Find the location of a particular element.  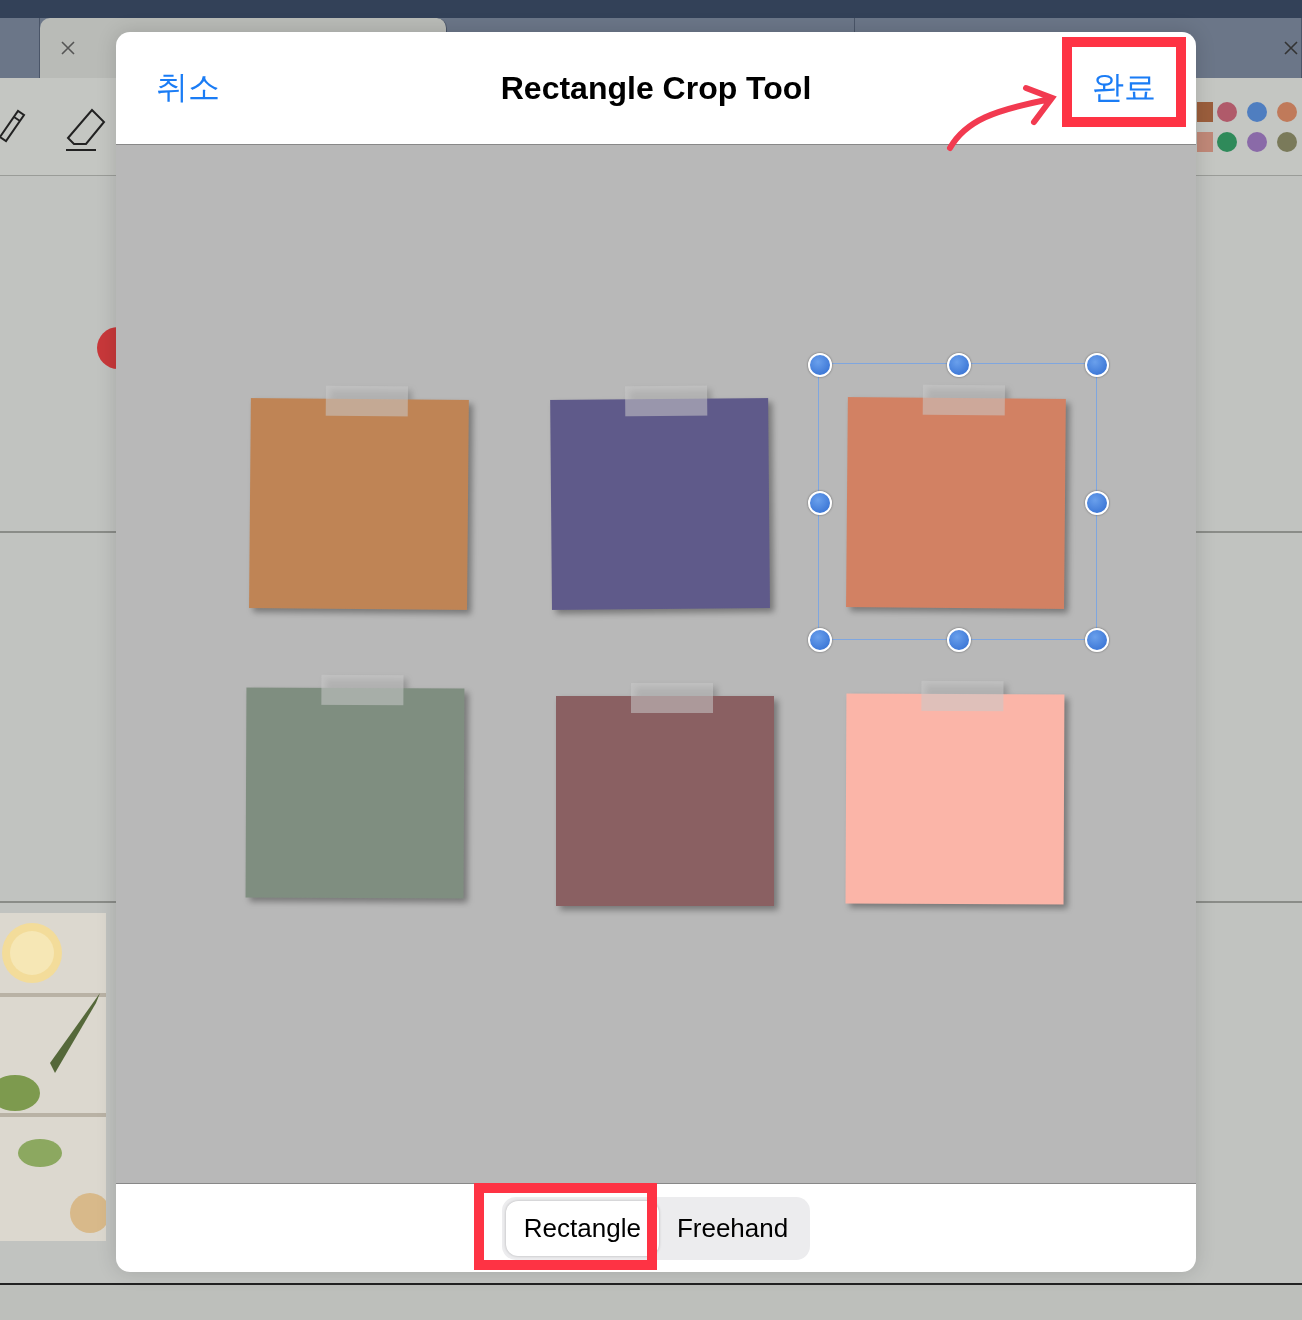

cancel-button: 취소 is located at coordinates (191, 88).